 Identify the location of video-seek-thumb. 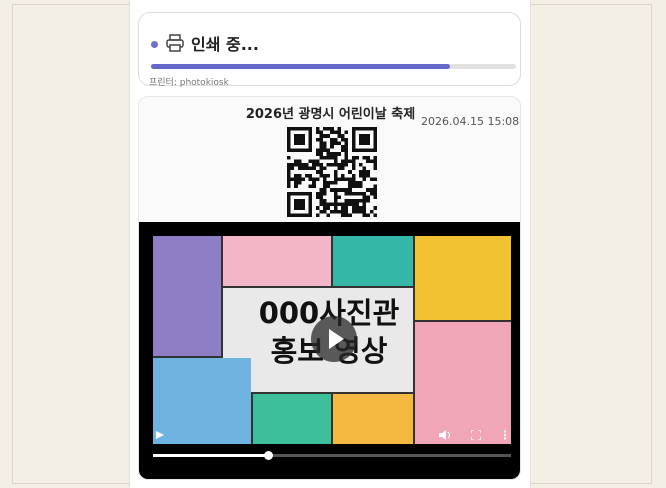
(268, 455).